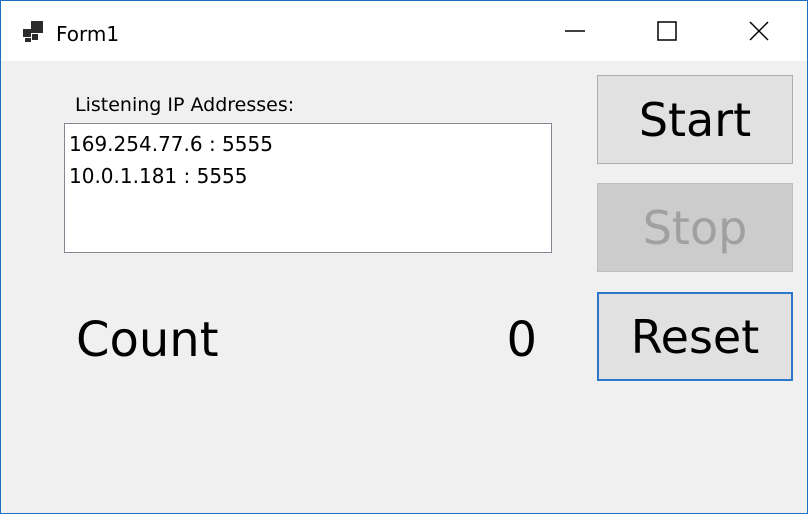  What do you see at coordinates (147, 340) in the screenshot?
I see `count-label: Count` at bounding box center [147, 340].